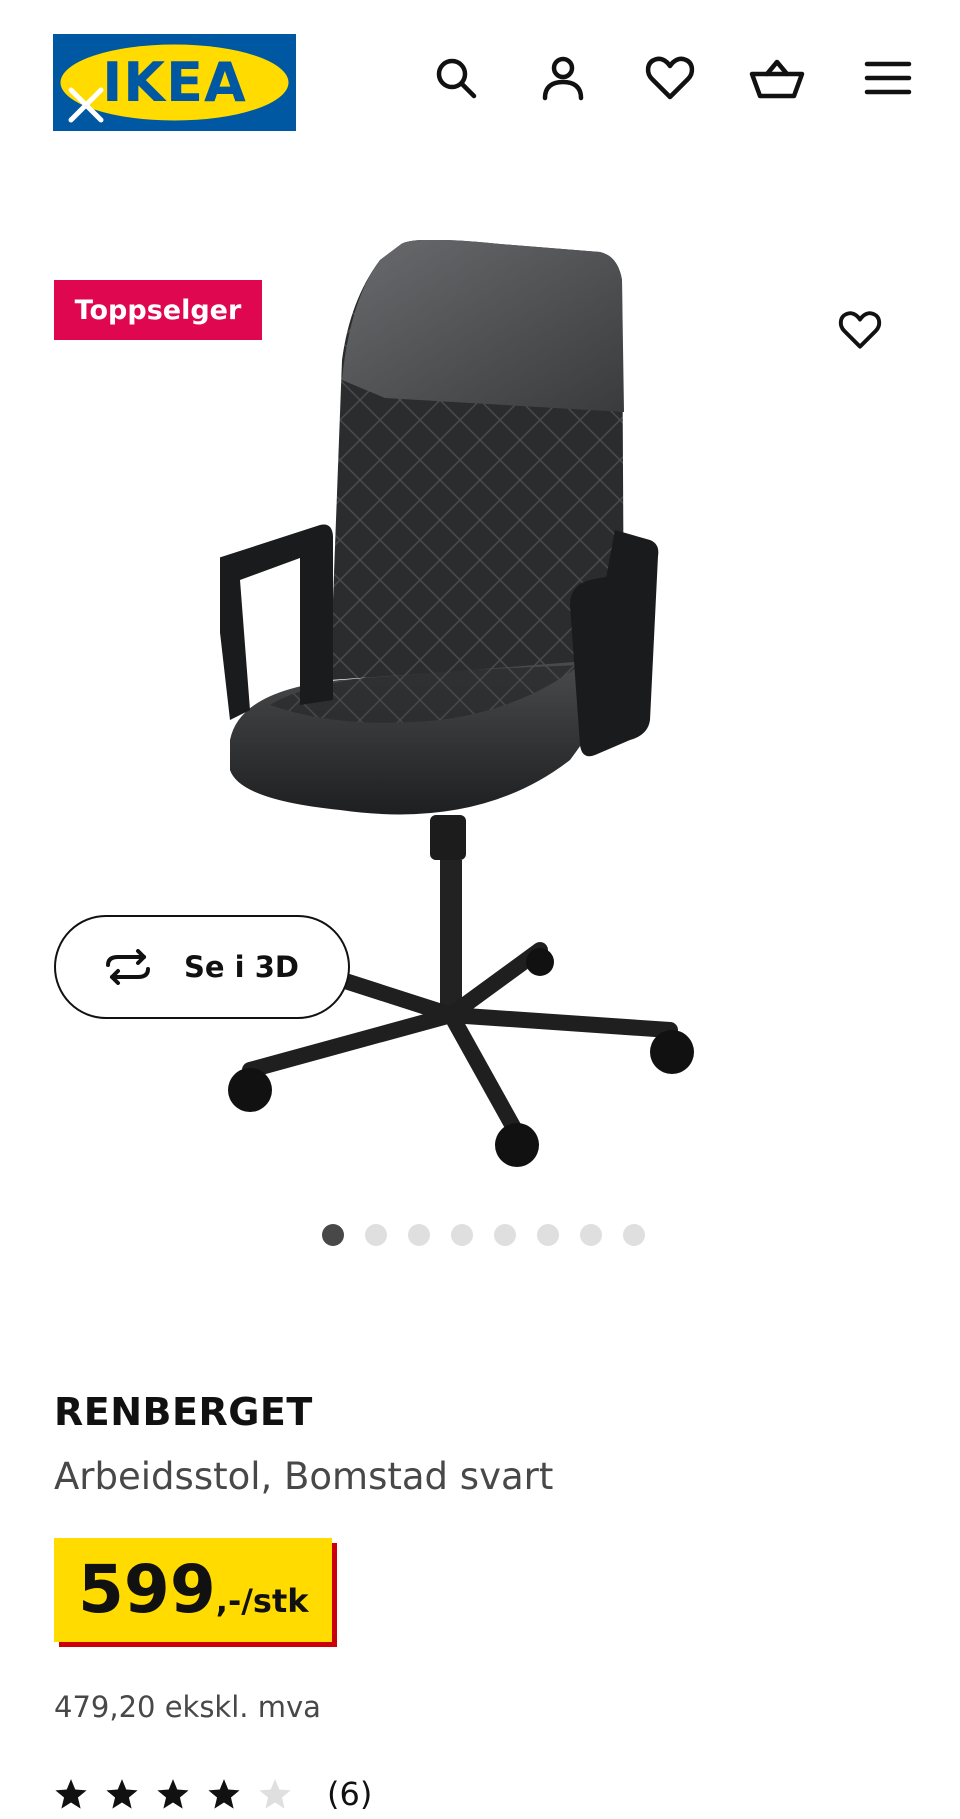 The height and width of the screenshot is (1819, 960). Describe the element at coordinates (275, 1794) in the screenshot. I see `star-empty-icon` at that location.